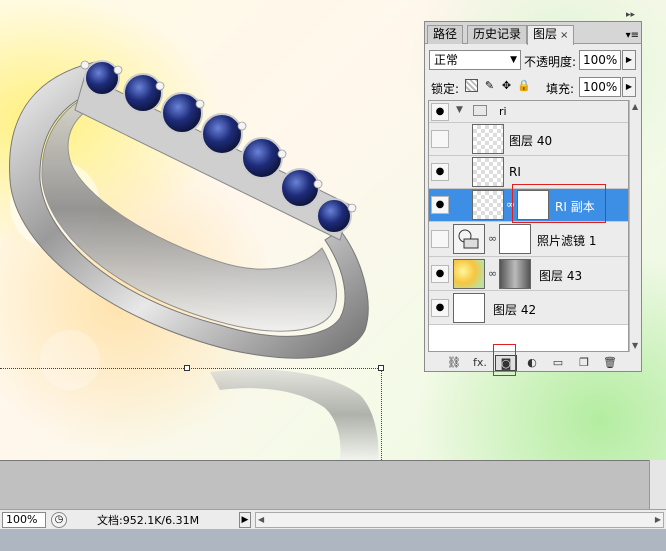 The image size is (666, 551). What do you see at coordinates (575, 207) in the screenshot?
I see `layer-name: RI 副本` at bounding box center [575, 207].